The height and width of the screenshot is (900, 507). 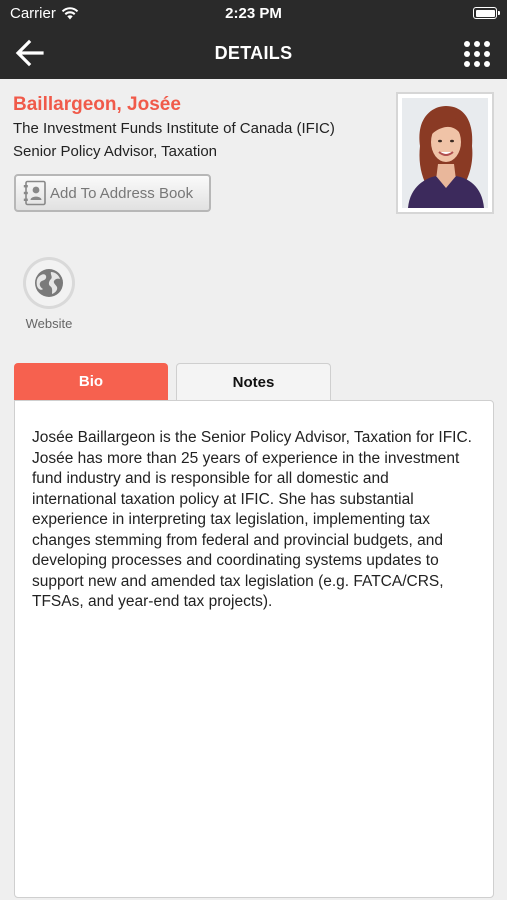 What do you see at coordinates (122, 193) in the screenshot?
I see `add-to-address-book-label: Add To Address Book` at bounding box center [122, 193].